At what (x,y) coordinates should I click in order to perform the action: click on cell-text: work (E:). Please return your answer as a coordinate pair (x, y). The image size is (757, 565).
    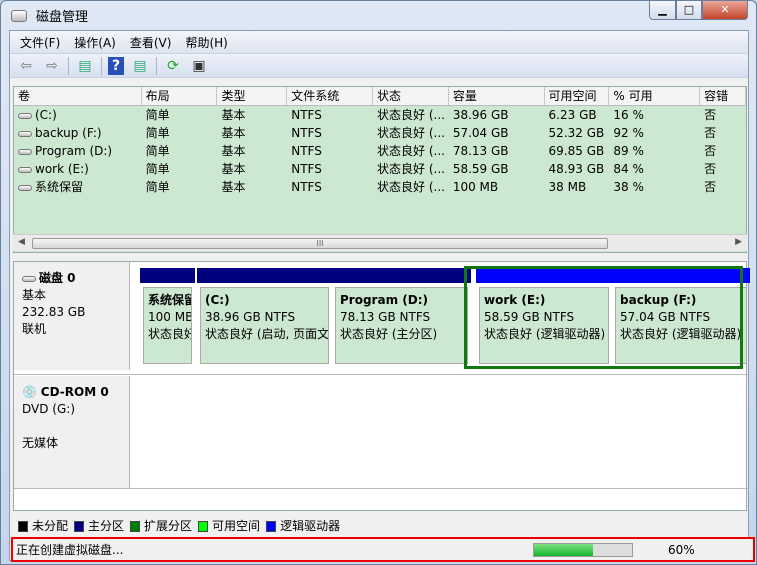
    Looking at the image, I should click on (62, 169).